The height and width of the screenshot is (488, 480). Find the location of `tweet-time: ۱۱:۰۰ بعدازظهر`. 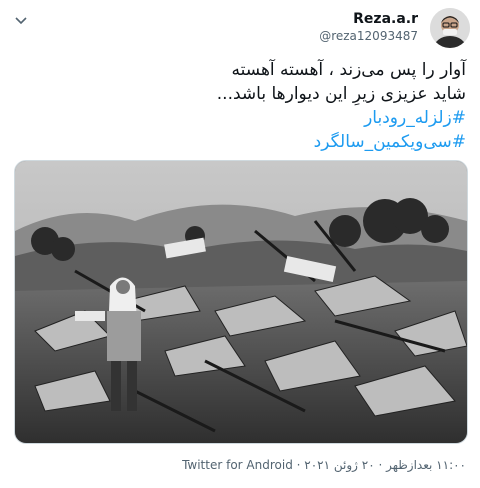

tweet-time: ۱۱:۰۰ بعدازظهر is located at coordinates (426, 465).